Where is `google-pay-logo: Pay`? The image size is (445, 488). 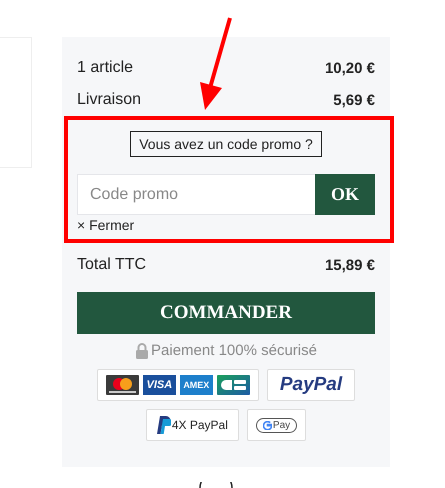
google-pay-logo: Pay is located at coordinates (277, 425).